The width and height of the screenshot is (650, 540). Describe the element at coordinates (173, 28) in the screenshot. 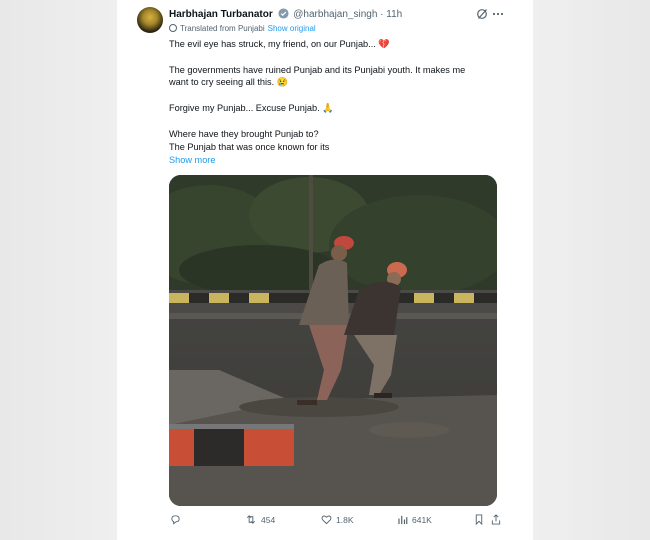

I see `globe-icon` at that location.